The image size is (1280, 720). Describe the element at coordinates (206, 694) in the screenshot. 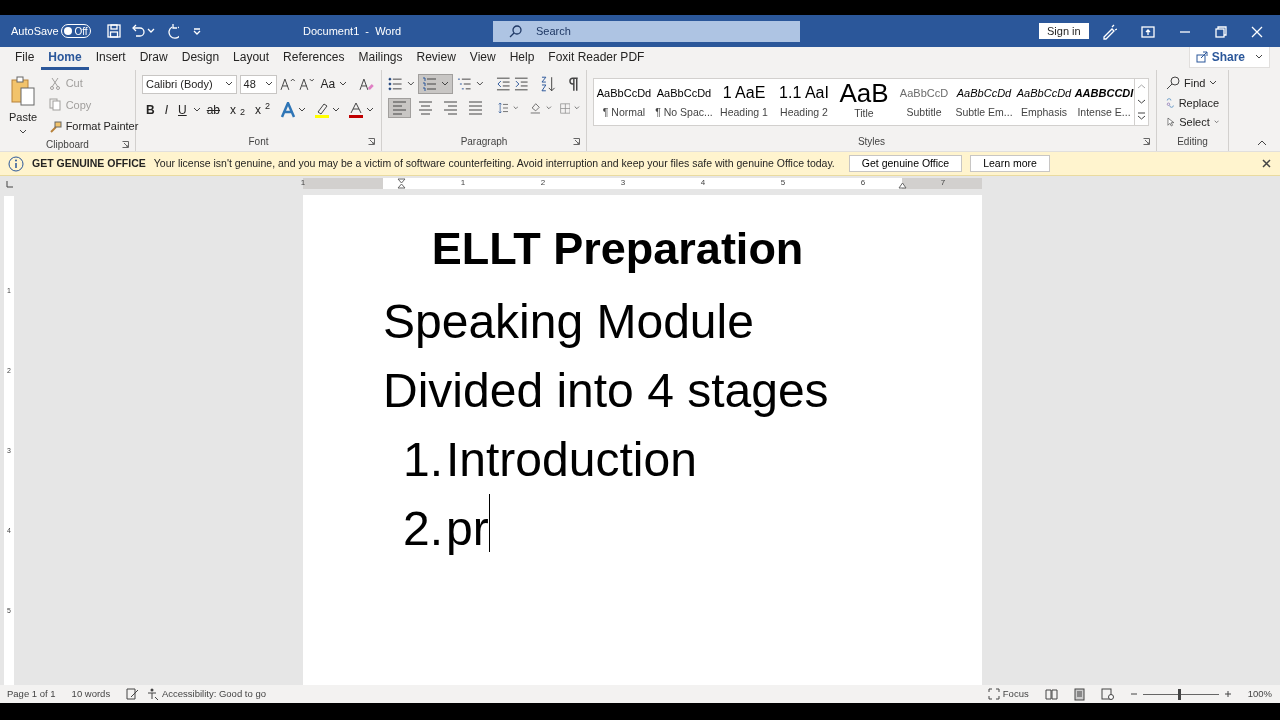

I see `accessibility-status: Accessibility: Good to go` at that location.